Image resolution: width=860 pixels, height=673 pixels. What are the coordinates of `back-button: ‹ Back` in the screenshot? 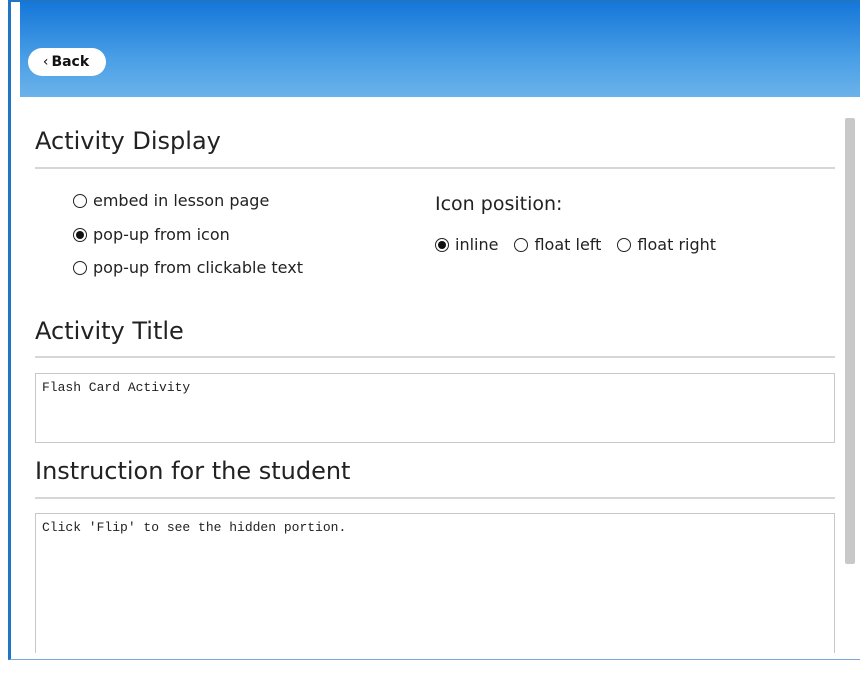 It's located at (67, 62).